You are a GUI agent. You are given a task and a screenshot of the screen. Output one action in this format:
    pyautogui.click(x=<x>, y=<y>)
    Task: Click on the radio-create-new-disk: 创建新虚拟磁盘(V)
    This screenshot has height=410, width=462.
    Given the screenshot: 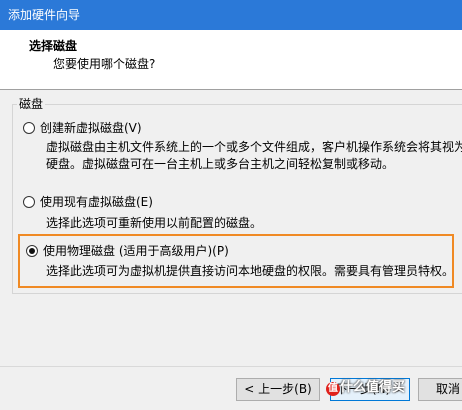 What is the action you would take?
    pyautogui.click(x=82, y=128)
    